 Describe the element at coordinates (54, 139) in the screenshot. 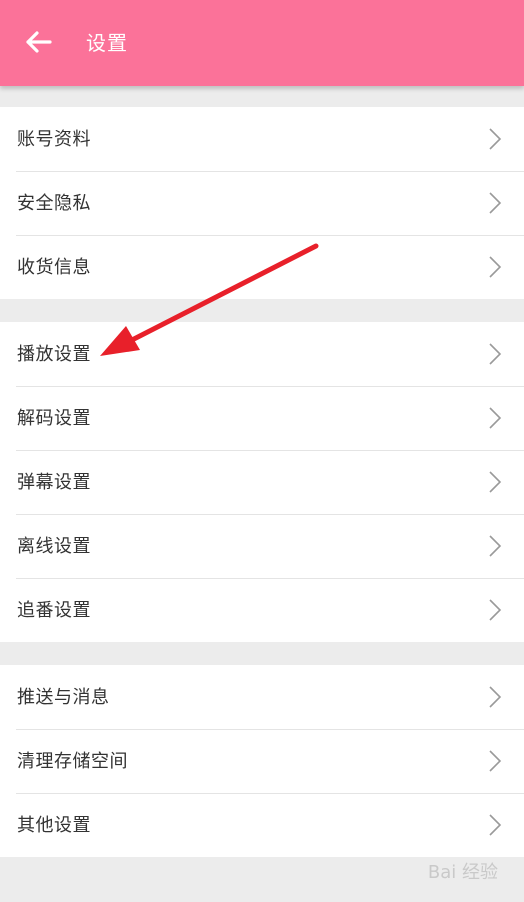

I see `settings-item-label: 账号资料` at that location.